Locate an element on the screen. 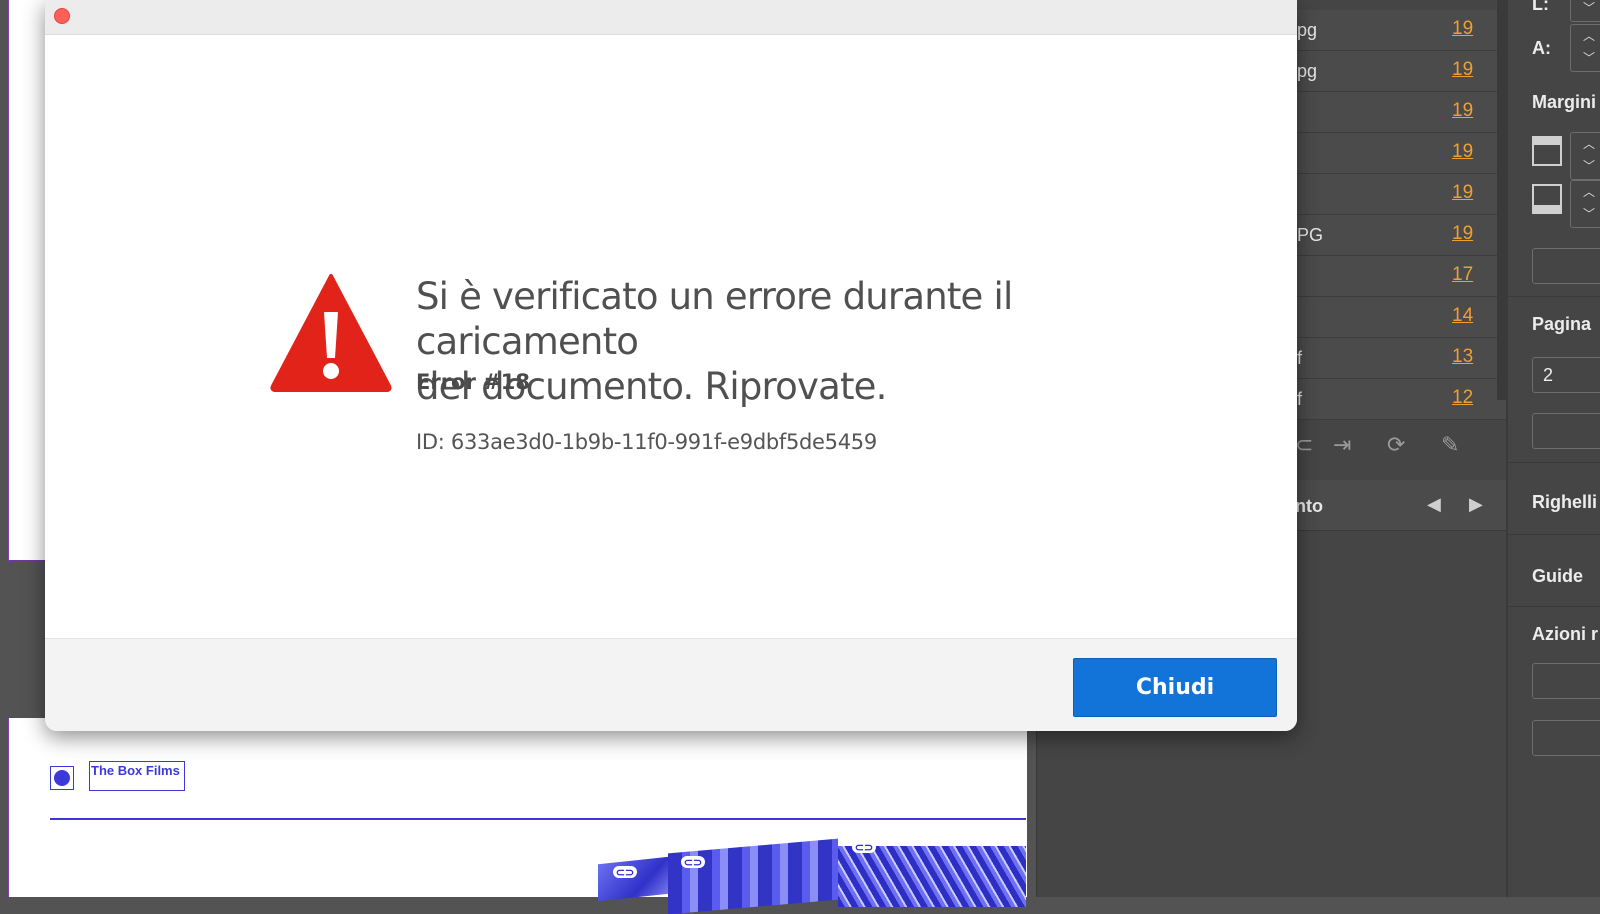 This screenshot has height=914, width=1600. page-heading: Pagina is located at coordinates (1562, 324).